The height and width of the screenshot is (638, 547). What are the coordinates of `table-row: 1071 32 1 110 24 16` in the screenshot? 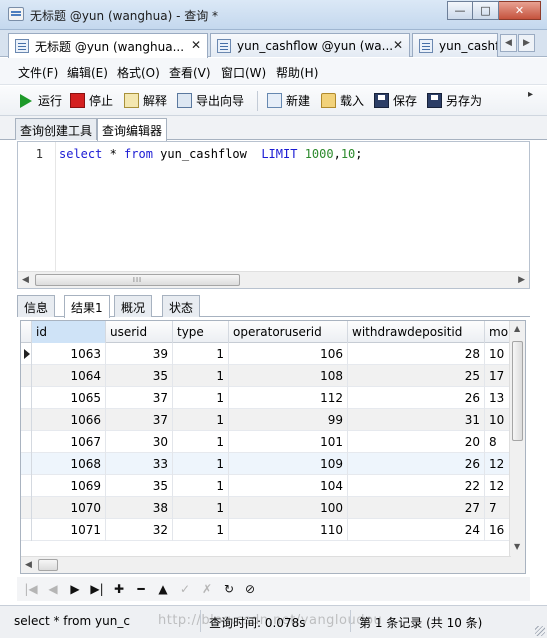 It's located at (266, 530).